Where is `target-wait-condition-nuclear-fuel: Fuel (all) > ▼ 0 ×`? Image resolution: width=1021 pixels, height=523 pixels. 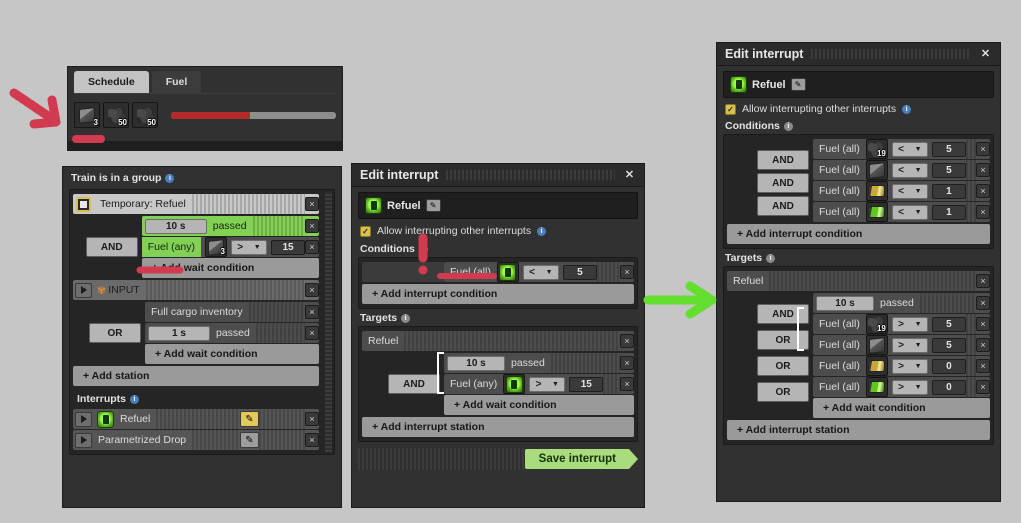 target-wait-condition-nuclear-fuel: Fuel (all) > ▼ 0 × is located at coordinates (901, 387).